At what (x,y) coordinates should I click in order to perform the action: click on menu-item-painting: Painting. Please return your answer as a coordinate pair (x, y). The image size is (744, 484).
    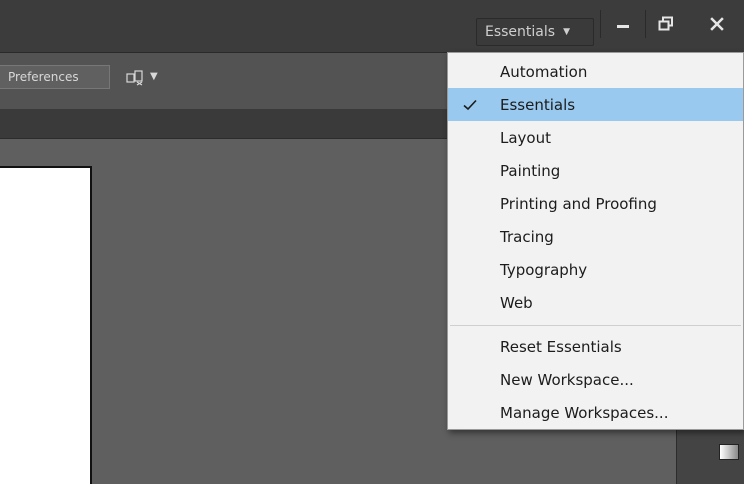
    Looking at the image, I should click on (595, 170).